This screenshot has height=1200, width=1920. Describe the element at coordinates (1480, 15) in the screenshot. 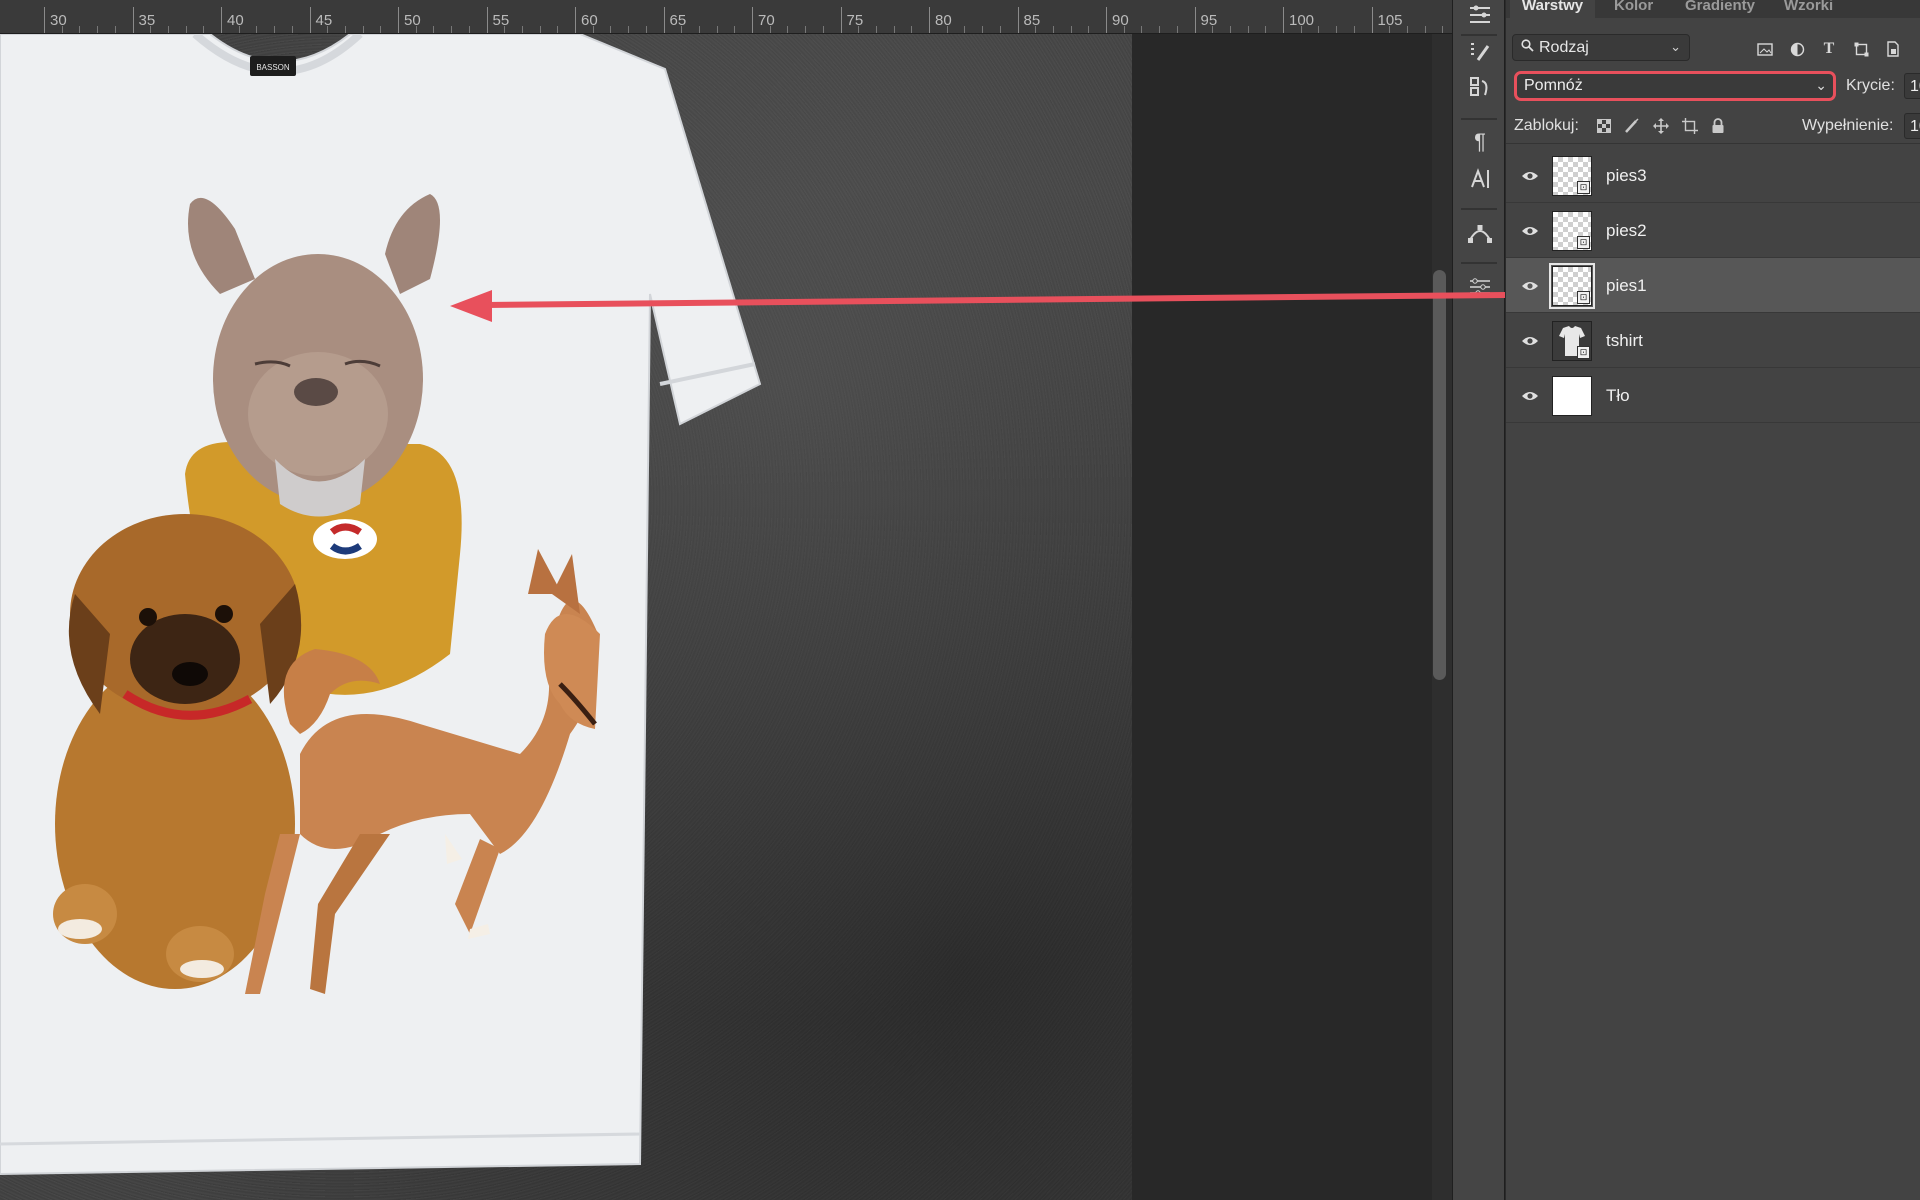

I see `properties-icon` at that location.